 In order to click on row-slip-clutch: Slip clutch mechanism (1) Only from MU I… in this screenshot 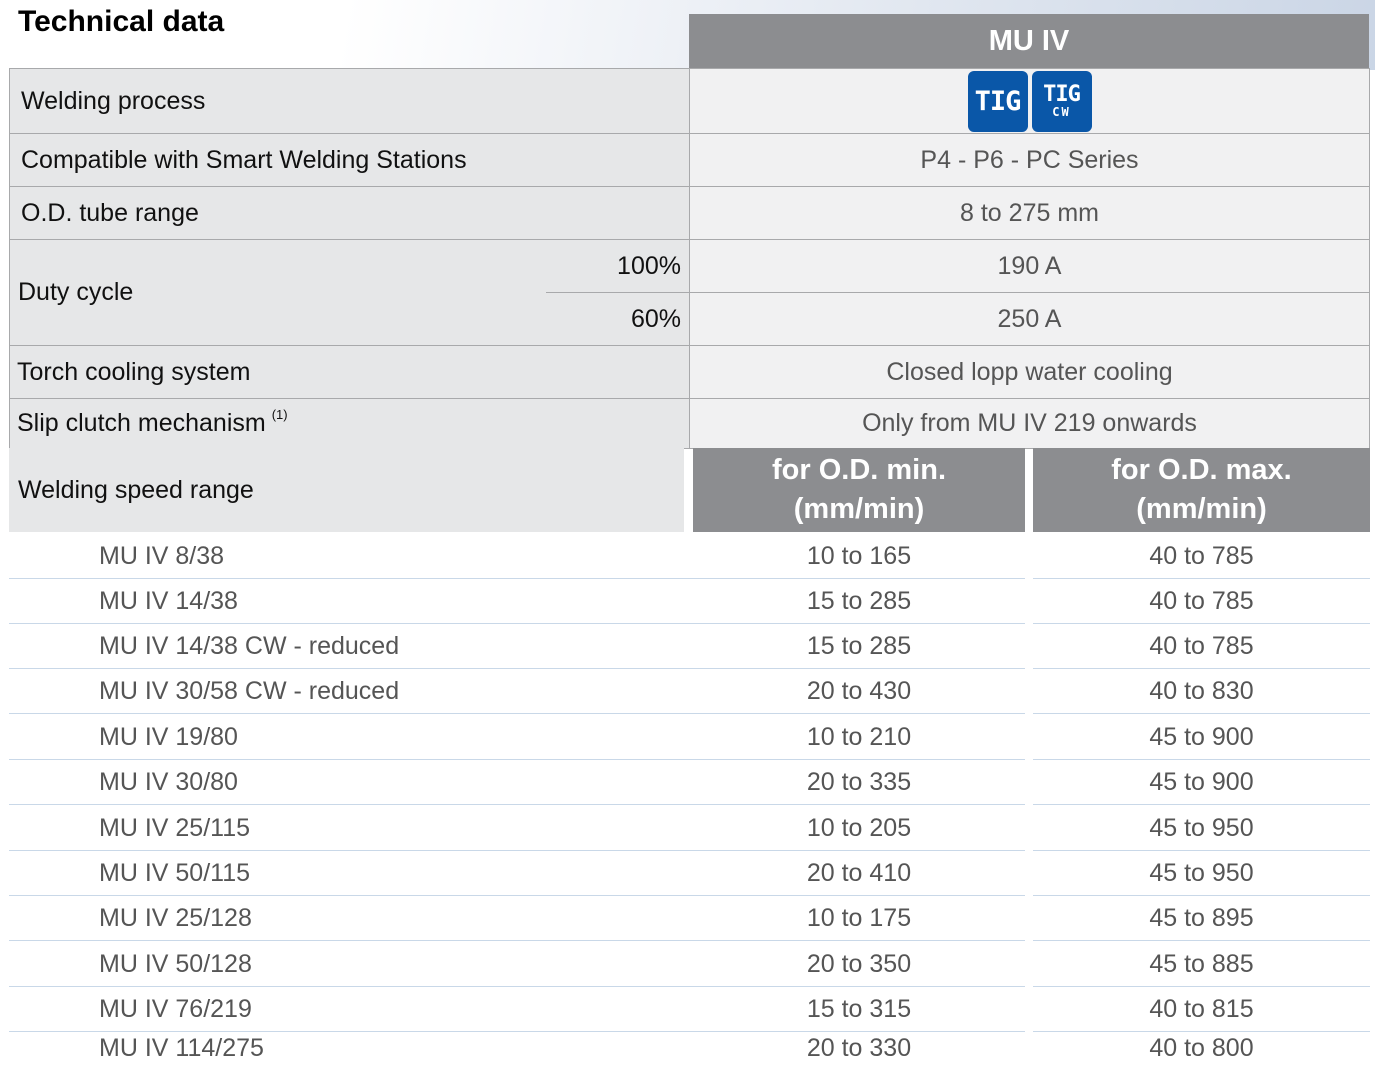, I will do `click(689, 424)`.